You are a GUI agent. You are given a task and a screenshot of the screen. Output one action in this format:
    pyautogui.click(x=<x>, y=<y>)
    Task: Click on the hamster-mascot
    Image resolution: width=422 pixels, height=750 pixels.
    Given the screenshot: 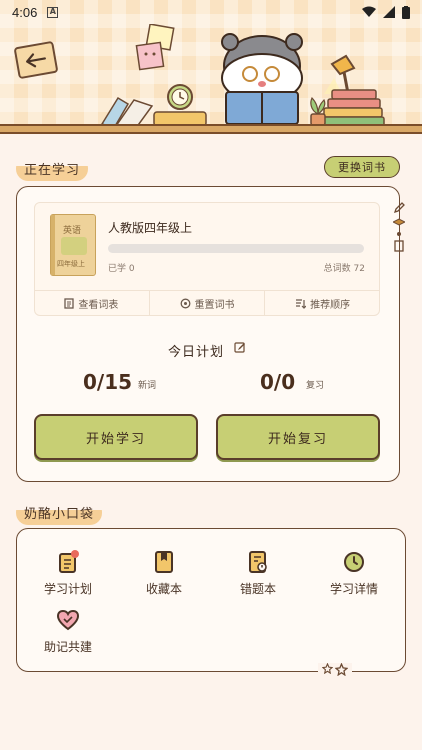 What is the action you would take?
    pyautogui.click(x=262, y=79)
    